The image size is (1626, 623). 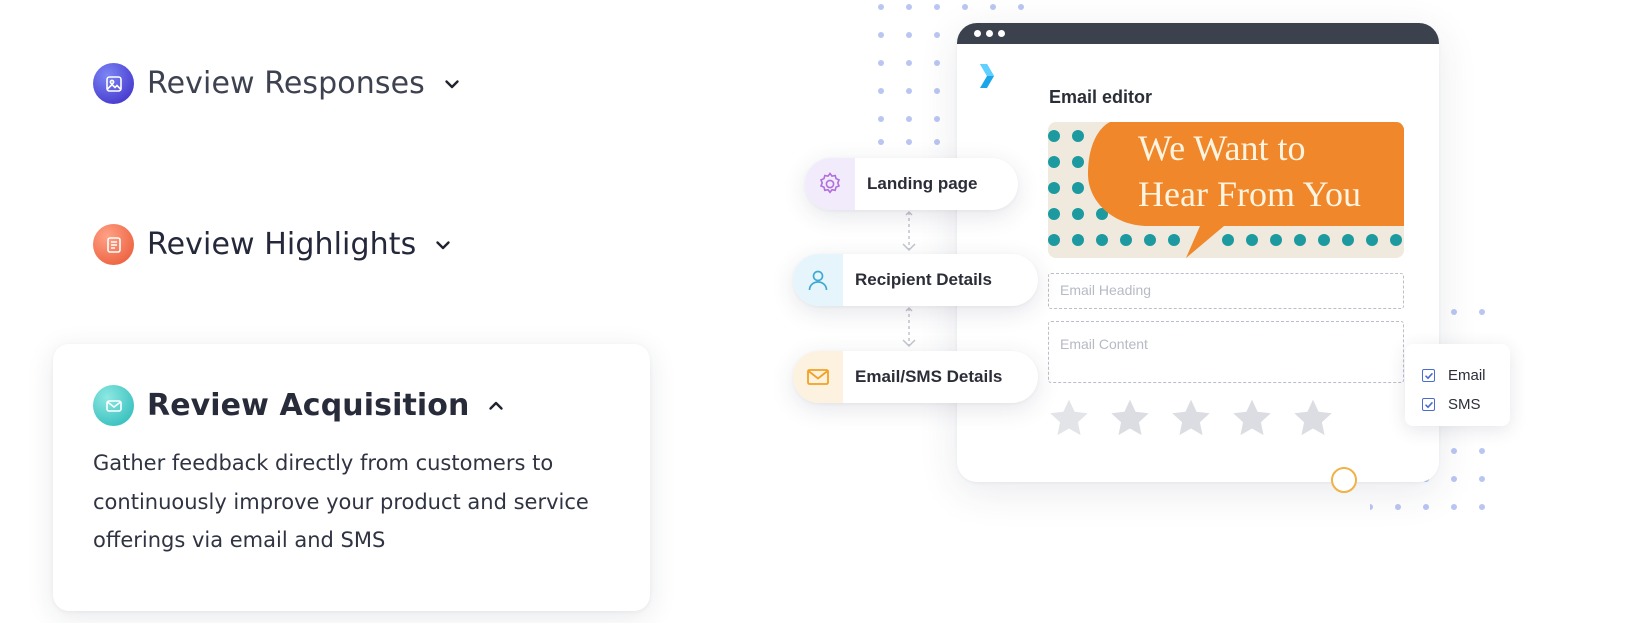 I want to click on channel-option-sms: SMS, so click(x=1466, y=404).